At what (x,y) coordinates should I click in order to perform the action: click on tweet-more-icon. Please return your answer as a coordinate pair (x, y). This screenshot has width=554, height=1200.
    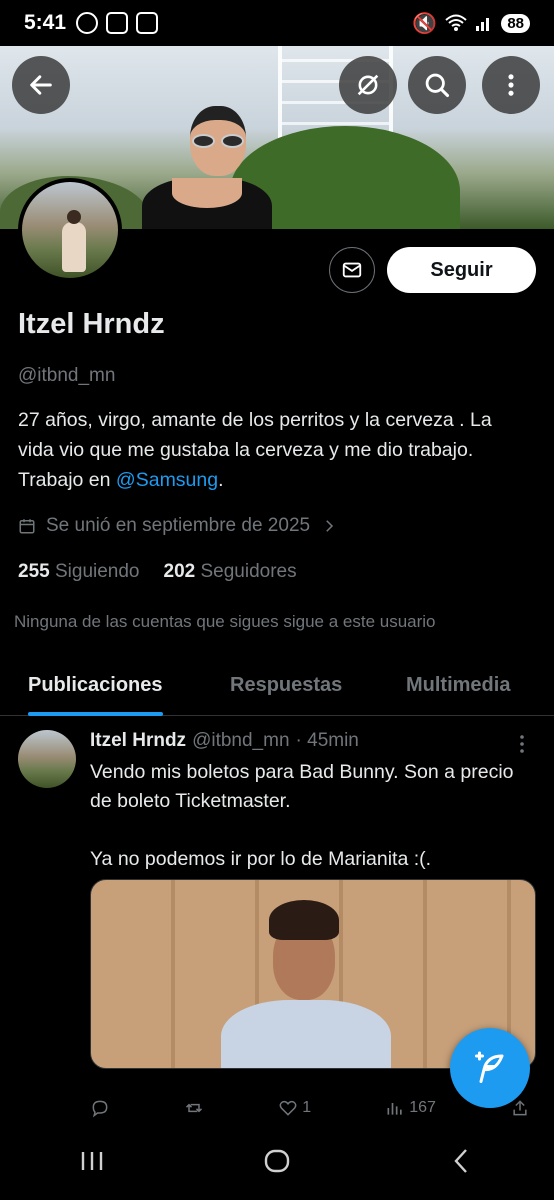
    Looking at the image, I should click on (522, 747).